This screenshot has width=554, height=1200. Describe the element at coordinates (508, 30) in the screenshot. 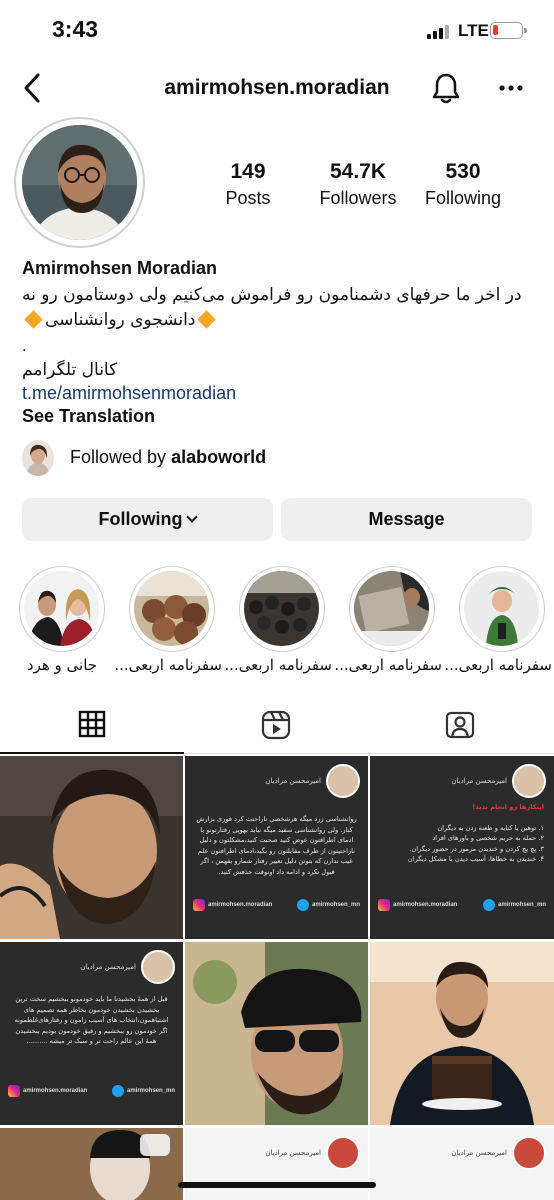

I see `battery-icon` at that location.